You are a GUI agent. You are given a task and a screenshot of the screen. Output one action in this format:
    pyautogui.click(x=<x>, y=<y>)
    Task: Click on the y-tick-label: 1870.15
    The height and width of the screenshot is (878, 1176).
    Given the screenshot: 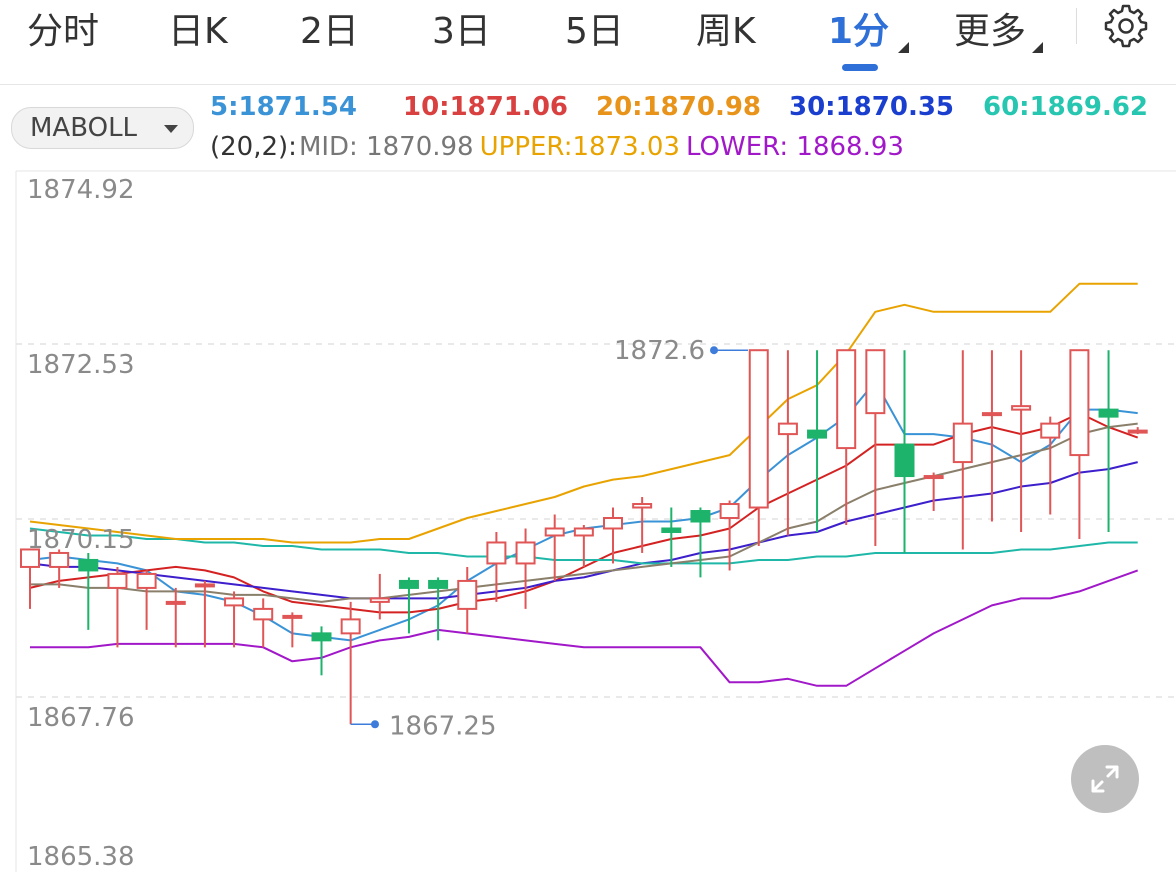 What is the action you would take?
    pyautogui.click(x=81, y=540)
    